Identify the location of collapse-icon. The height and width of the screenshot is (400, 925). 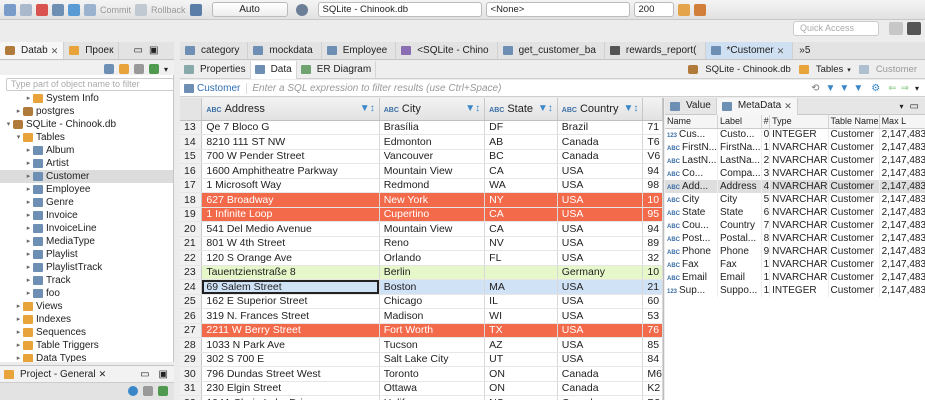
(138, 69).